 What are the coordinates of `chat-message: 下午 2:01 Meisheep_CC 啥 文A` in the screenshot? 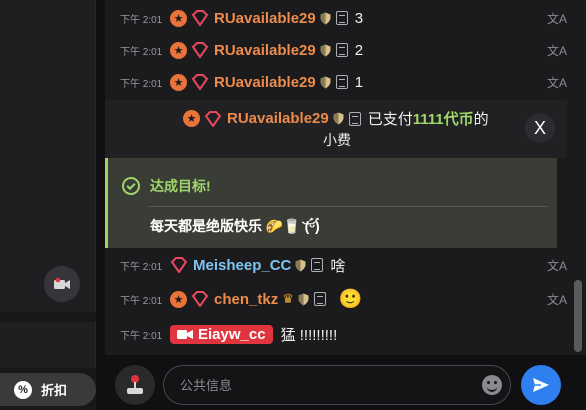 It's located at (336, 265).